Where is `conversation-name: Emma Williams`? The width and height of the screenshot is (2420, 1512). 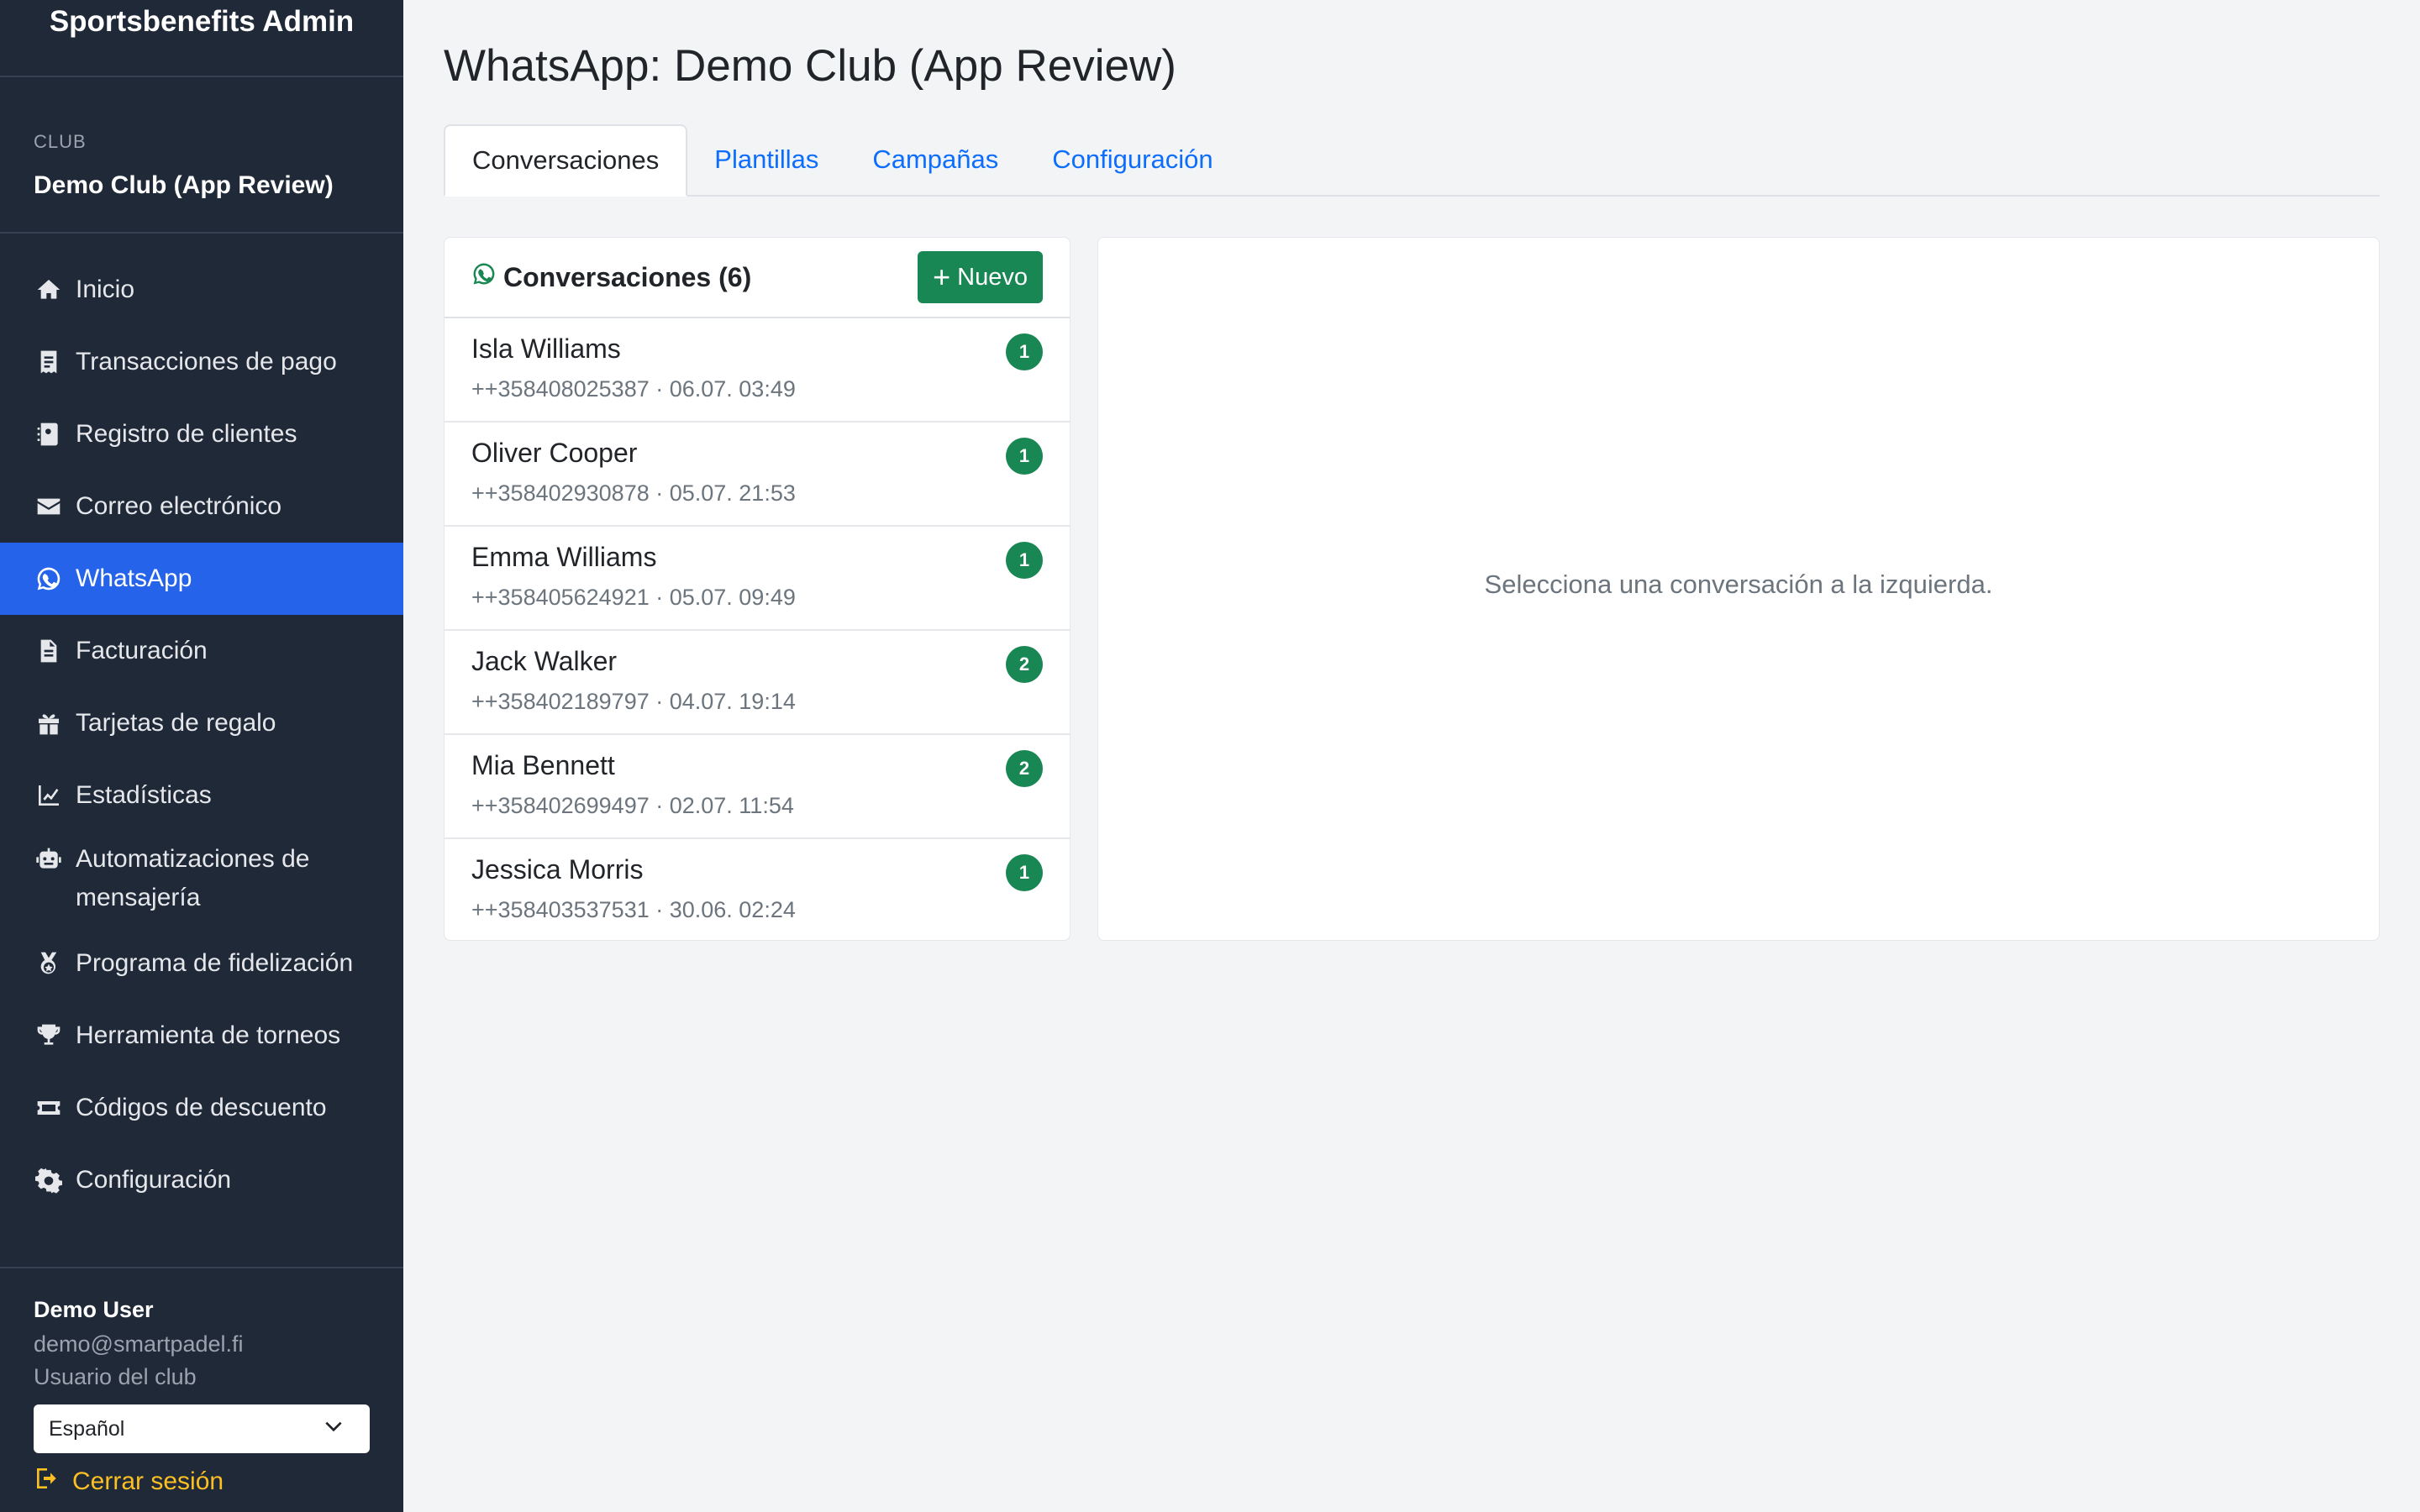 conversation-name: Emma Williams is located at coordinates (564, 557).